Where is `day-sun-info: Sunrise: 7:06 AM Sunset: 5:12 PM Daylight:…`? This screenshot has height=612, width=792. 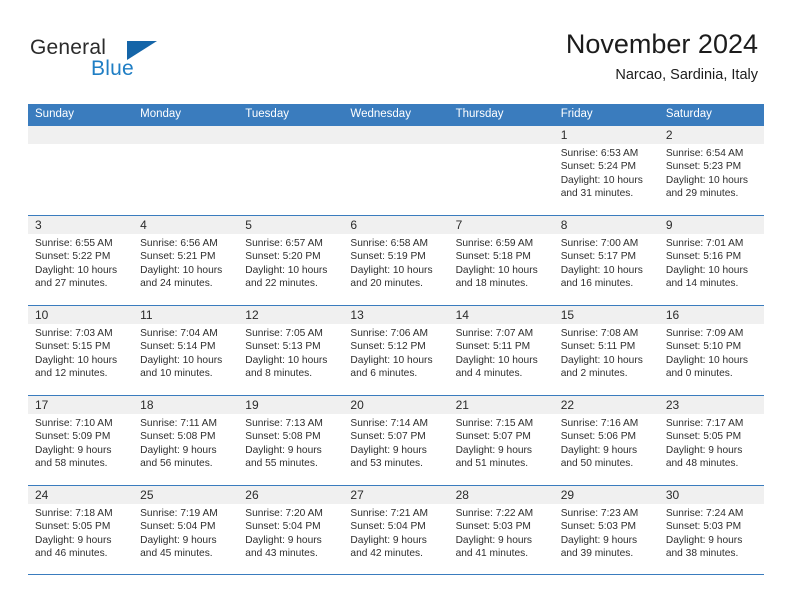
day-sun-info: Sunrise: 7:06 AM Sunset: 5:12 PM Daylight:… is located at coordinates (395, 352).